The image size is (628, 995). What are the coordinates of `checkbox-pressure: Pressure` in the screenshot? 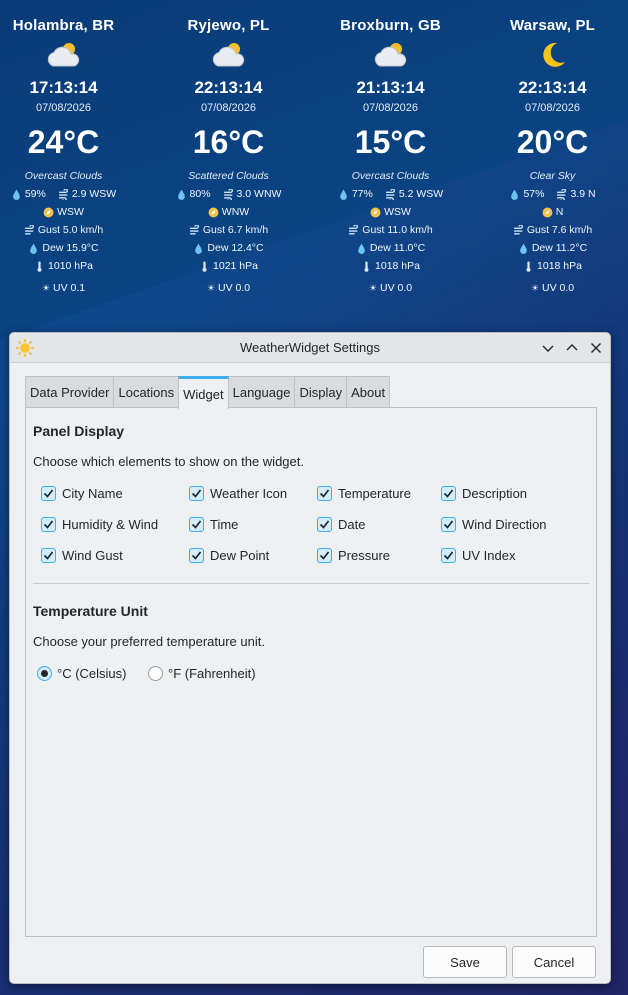 It's located at (353, 555).